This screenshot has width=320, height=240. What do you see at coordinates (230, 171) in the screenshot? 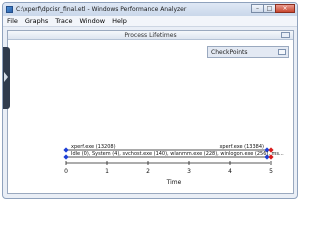
I see `time-axis-tick-label: 4` at bounding box center [230, 171].